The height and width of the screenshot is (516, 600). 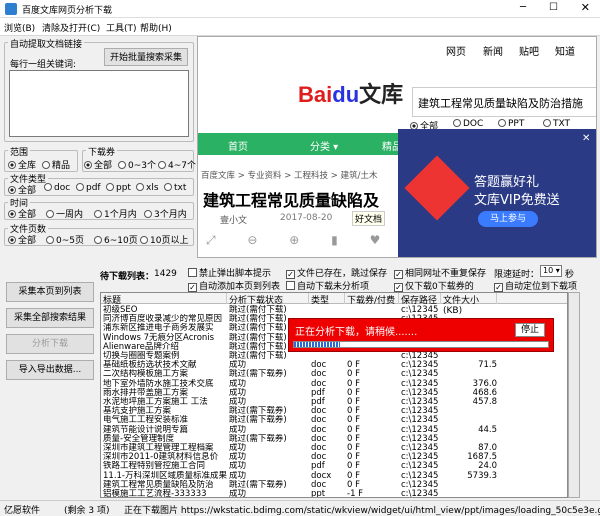 What do you see at coordinates (238, 145) in the screenshot?
I see `wenku-nav-home: 首页` at bounding box center [238, 145].